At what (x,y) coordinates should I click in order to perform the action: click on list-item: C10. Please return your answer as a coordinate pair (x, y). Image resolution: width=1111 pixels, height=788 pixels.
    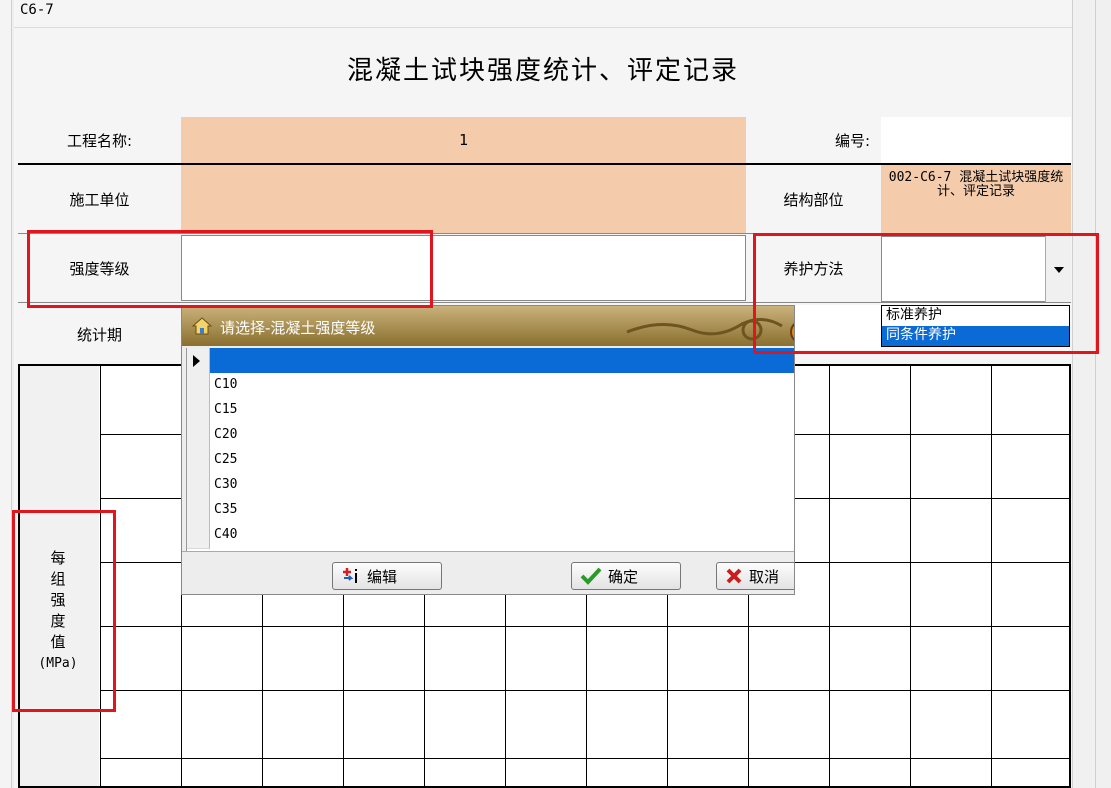
    Looking at the image, I should click on (490, 386).